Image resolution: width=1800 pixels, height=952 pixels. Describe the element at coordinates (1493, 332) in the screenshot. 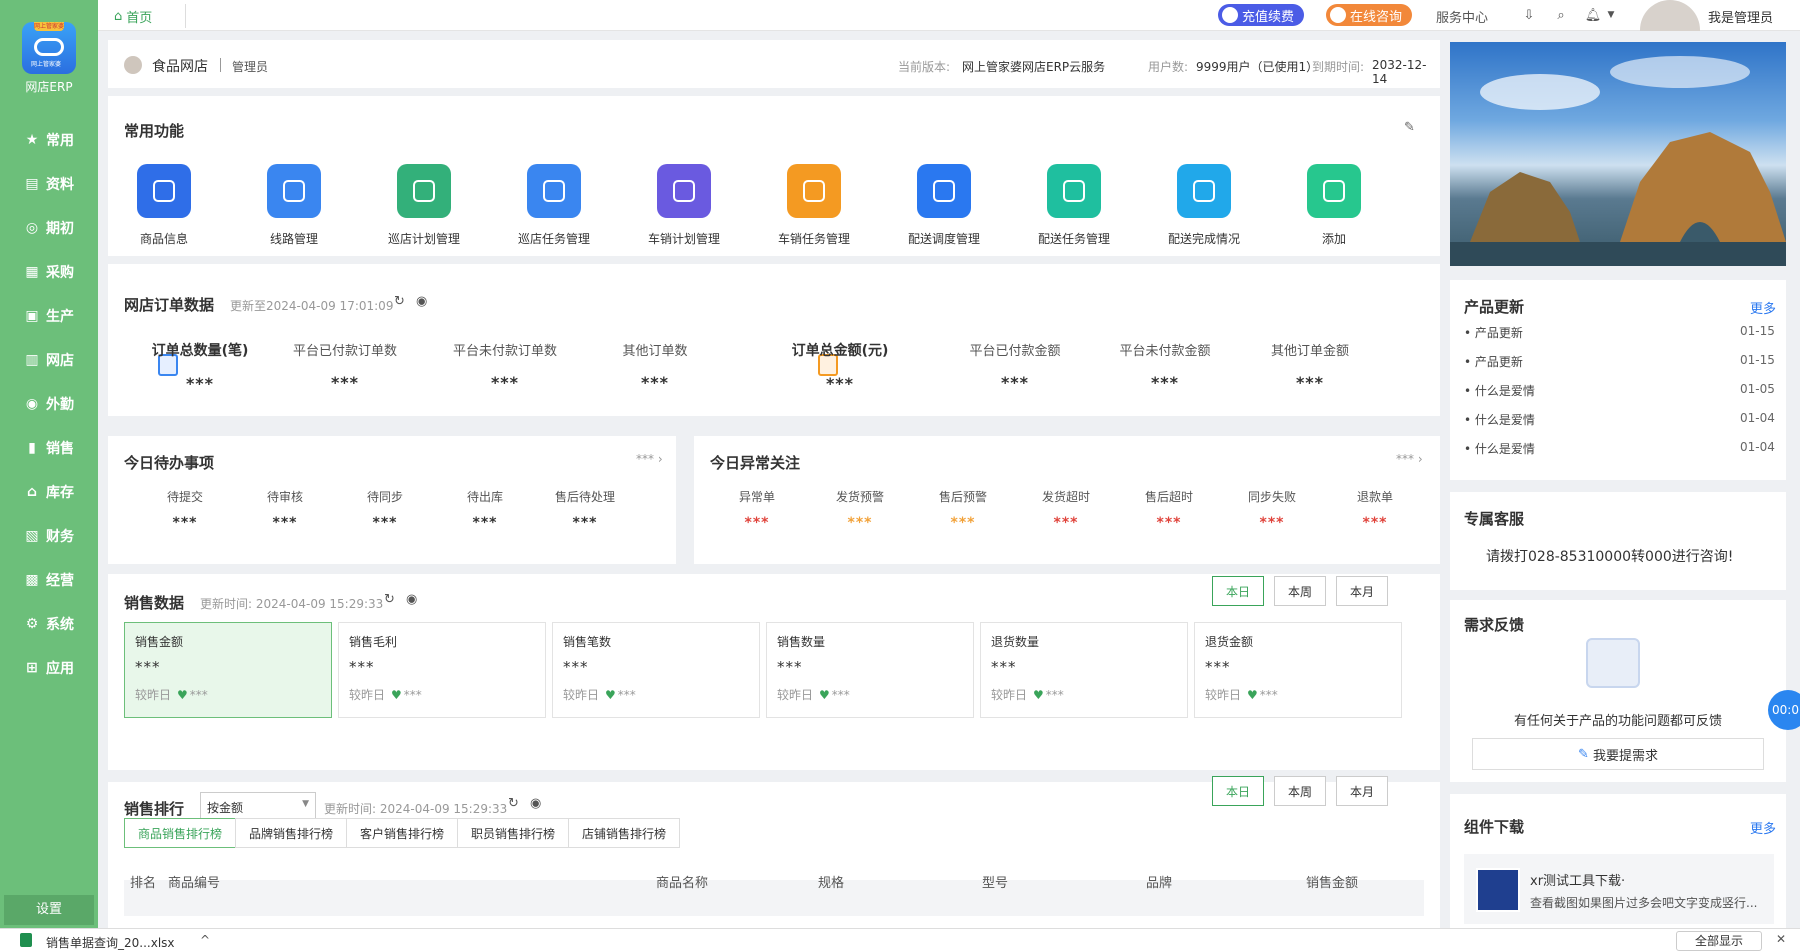

I see `update-item-0: • 产品更新` at that location.